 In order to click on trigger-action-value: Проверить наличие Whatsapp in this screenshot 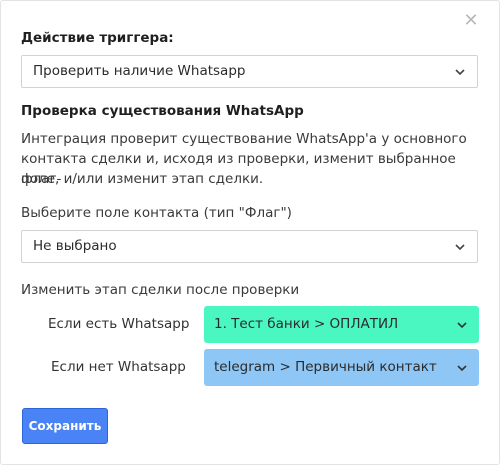, I will do `click(139, 71)`.